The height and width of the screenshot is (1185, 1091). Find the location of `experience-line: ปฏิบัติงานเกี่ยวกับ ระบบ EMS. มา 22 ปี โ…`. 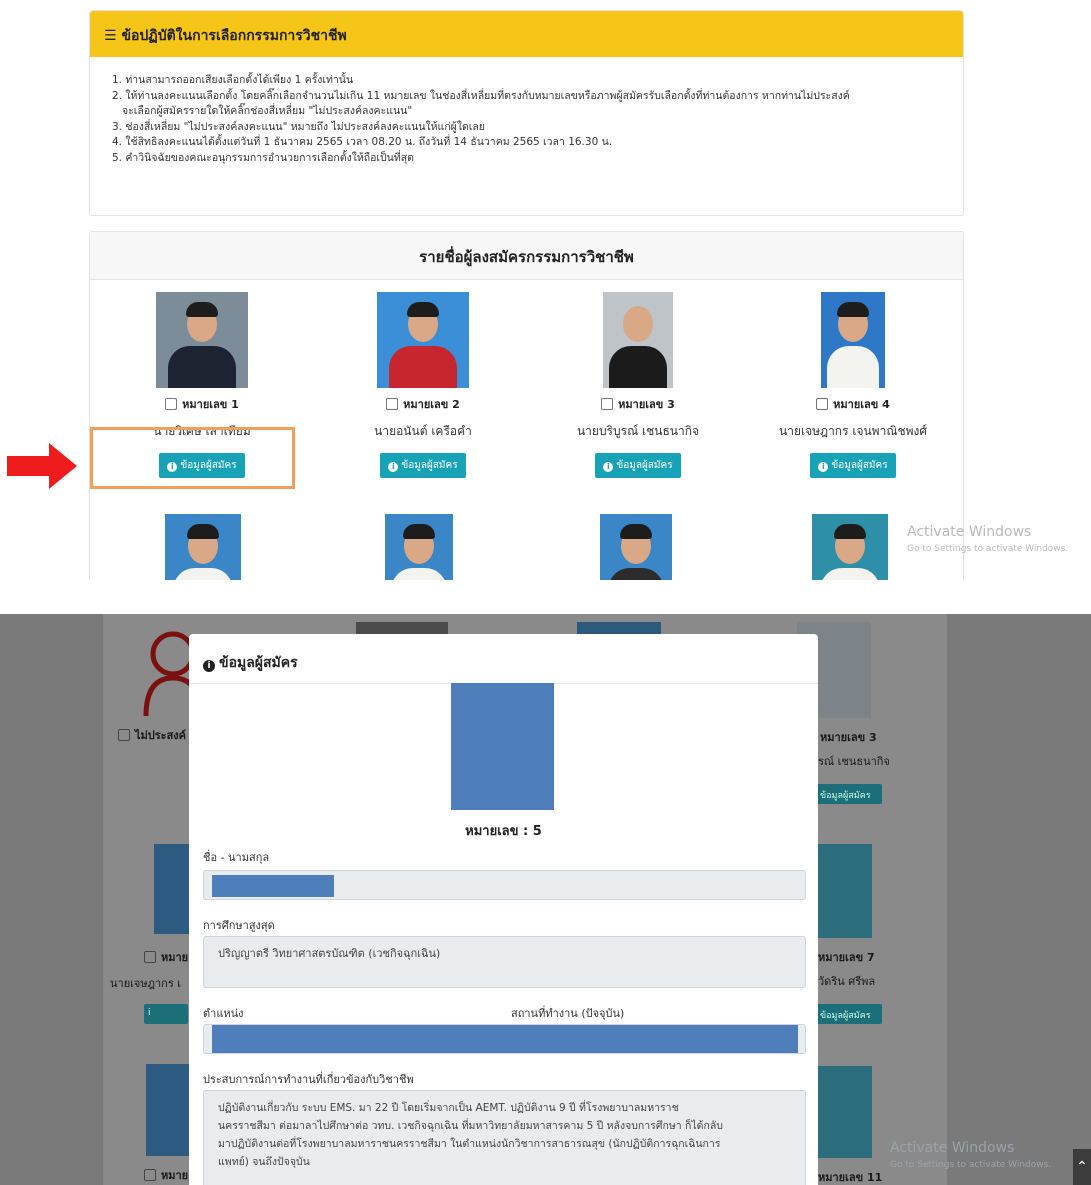

experience-line: ปฏิบัติงานเกี่ยวกับ ระบบ EMS. มา 22 ปี โ… is located at coordinates (448, 1108).